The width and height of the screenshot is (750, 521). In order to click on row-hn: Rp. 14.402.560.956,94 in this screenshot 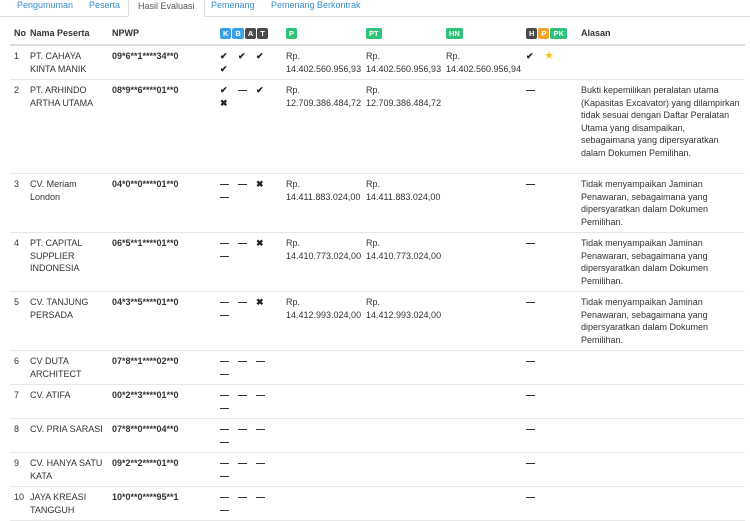, I will do `click(482, 62)`.